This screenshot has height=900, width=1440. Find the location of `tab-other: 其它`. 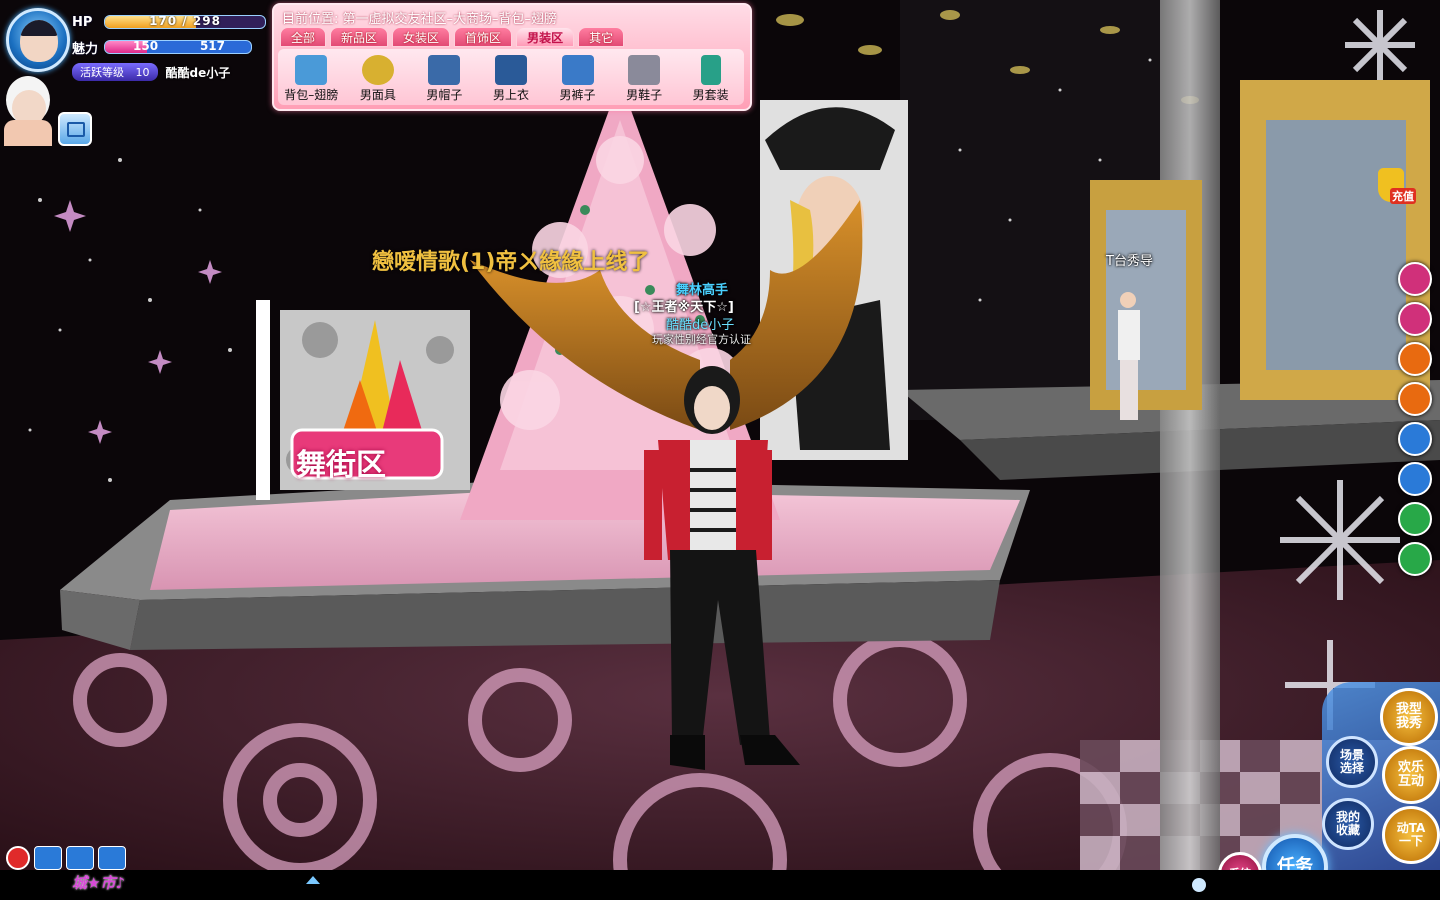

tab-other: 其它 is located at coordinates (601, 37).